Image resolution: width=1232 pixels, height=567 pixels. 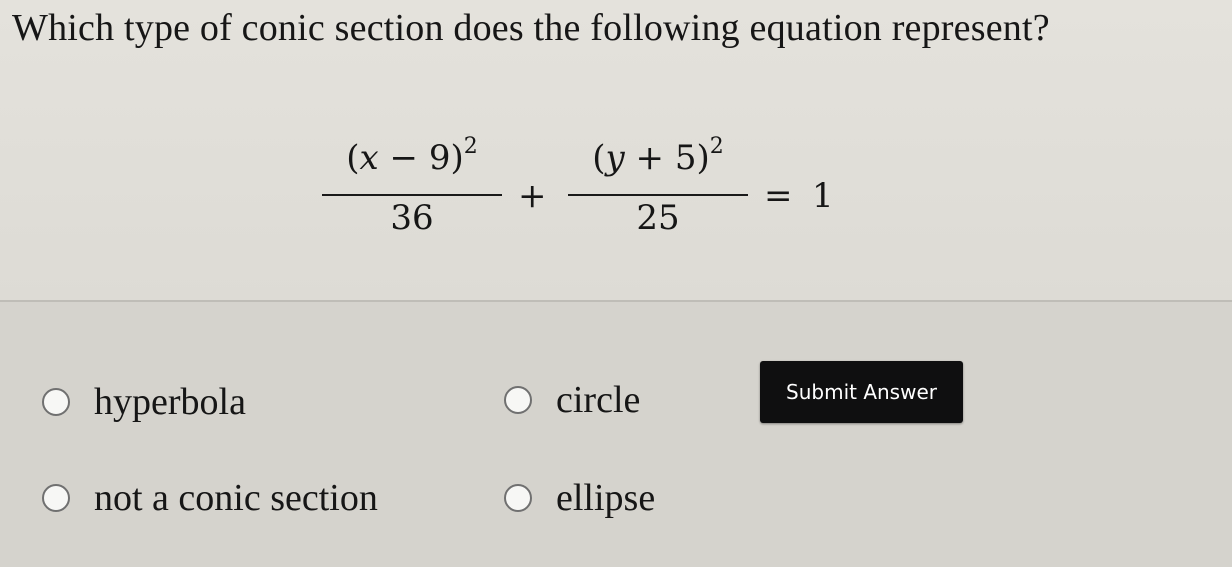 What do you see at coordinates (532, 196) in the screenshot?
I see `plus-sign: +` at bounding box center [532, 196].